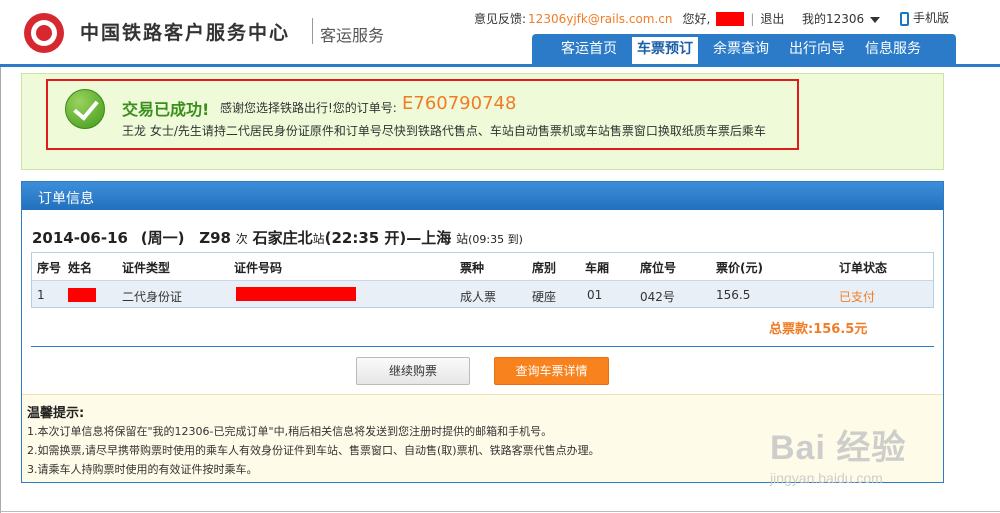  What do you see at coordinates (818, 329) in the screenshot?
I see `total-amount: 总票款:156.5元` at bounding box center [818, 329].